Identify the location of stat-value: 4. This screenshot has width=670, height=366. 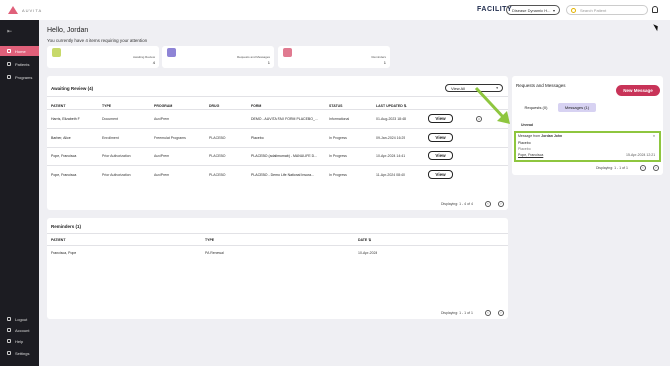
(153, 62).